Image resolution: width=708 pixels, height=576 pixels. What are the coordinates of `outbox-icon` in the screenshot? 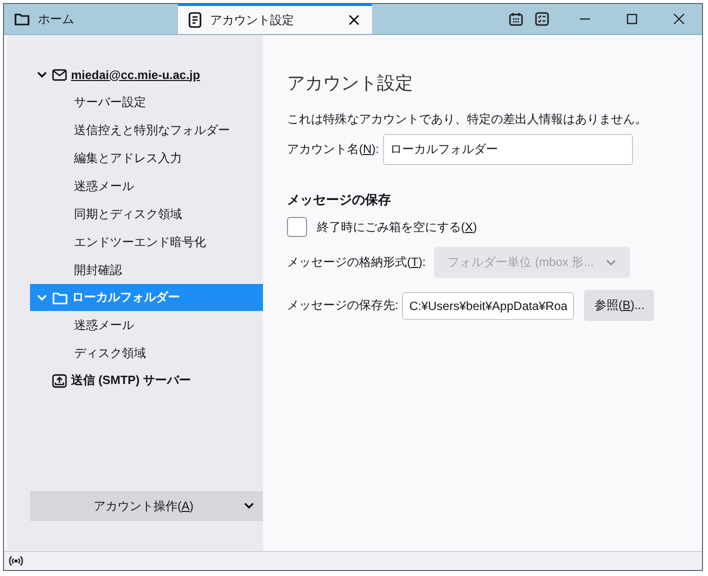 It's located at (59, 380).